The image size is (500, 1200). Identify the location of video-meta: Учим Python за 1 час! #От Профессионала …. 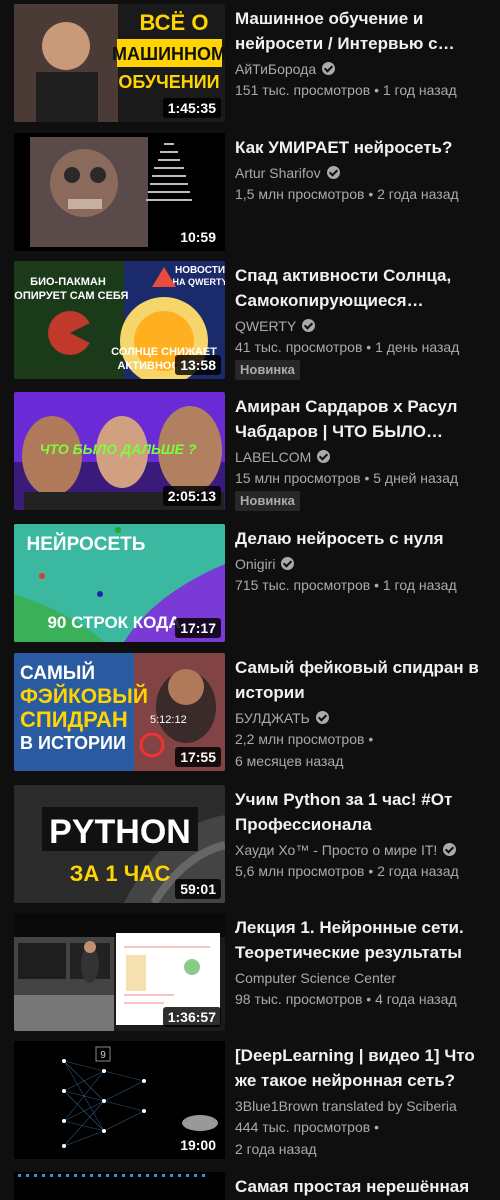
(361, 834).